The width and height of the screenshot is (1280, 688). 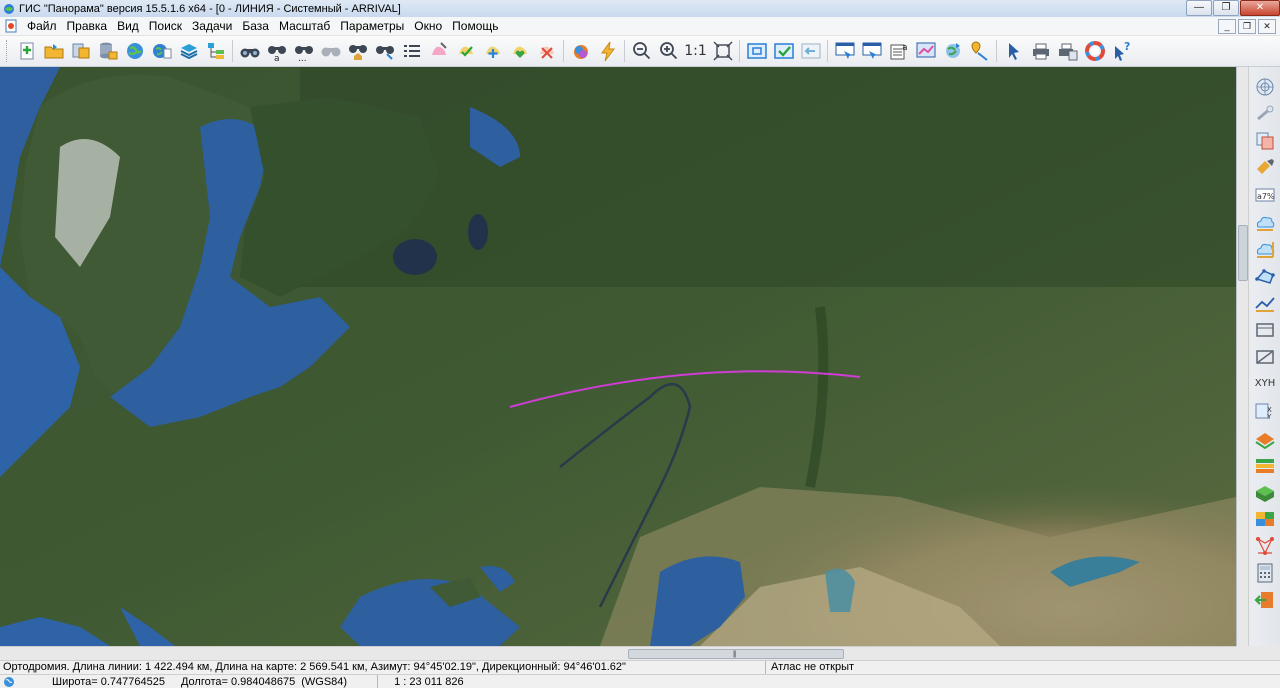 What do you see at coordinates (1260, 8) in the screenshot?
I see `close-button: ✕` at bounding box center [1260, 8].